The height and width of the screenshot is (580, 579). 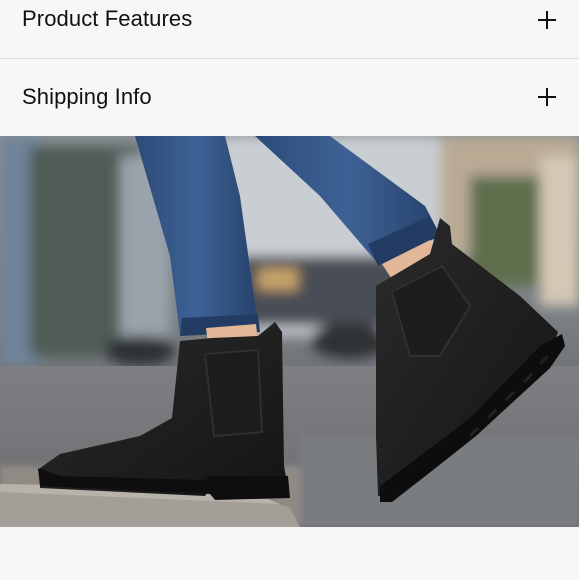 I want to click on bottom-spacer, so click(x=289, y=553).